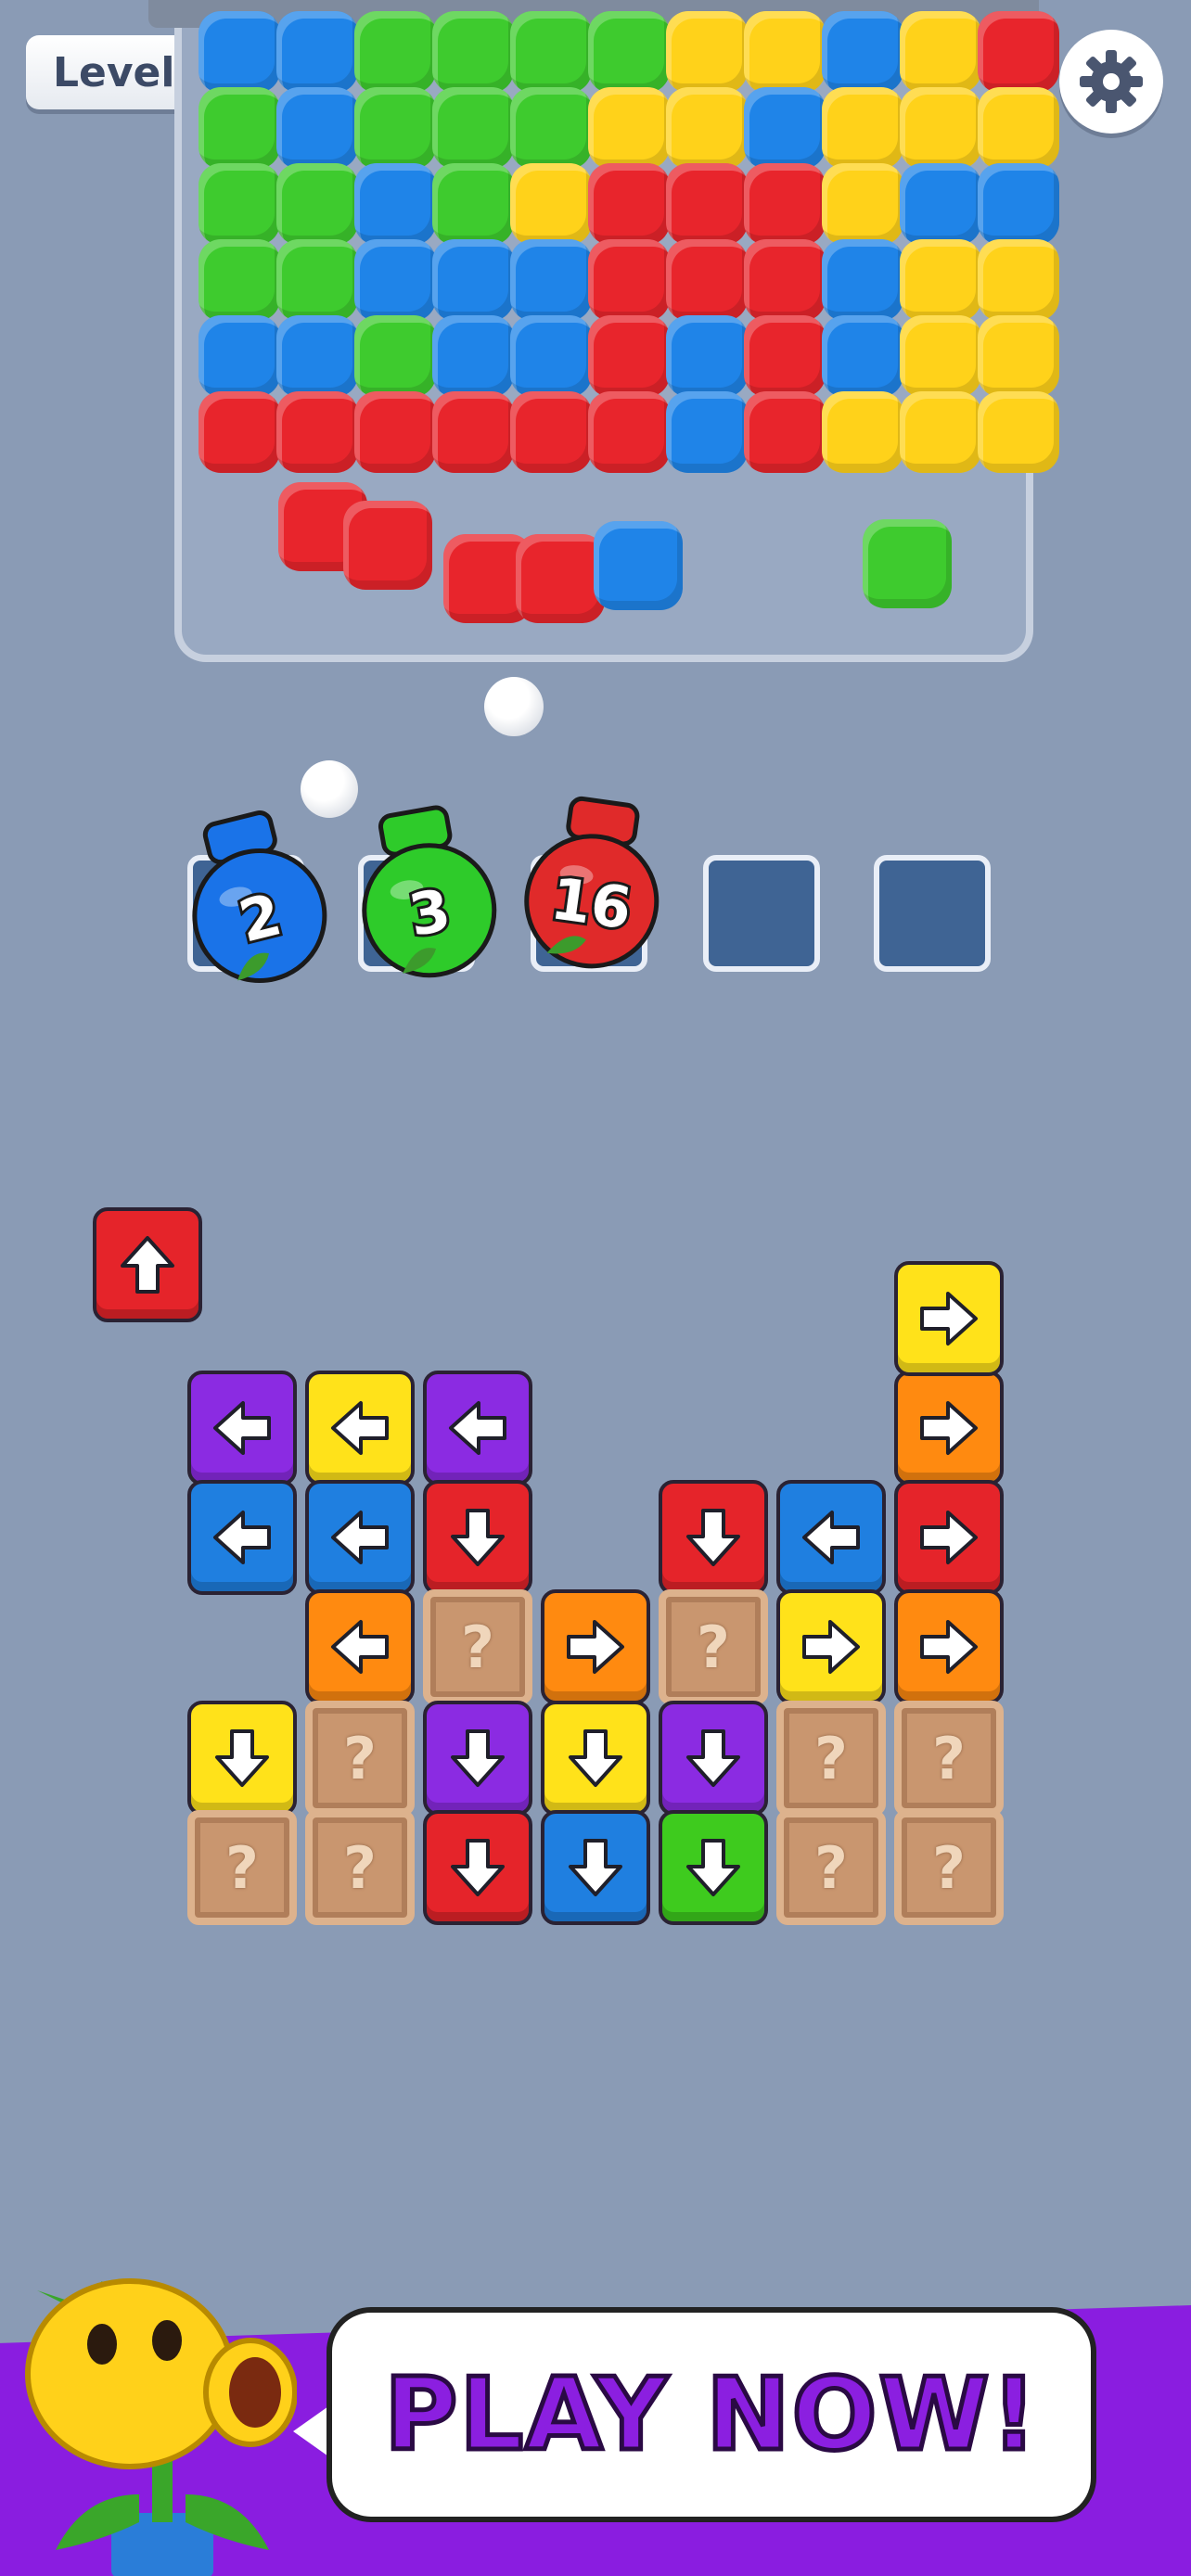 The image size is (1191, 2576). What do you see at coordinates (256, 902) in the screenshot?
I see `shooter-cannon: 2` at bounding box center [256, 902].